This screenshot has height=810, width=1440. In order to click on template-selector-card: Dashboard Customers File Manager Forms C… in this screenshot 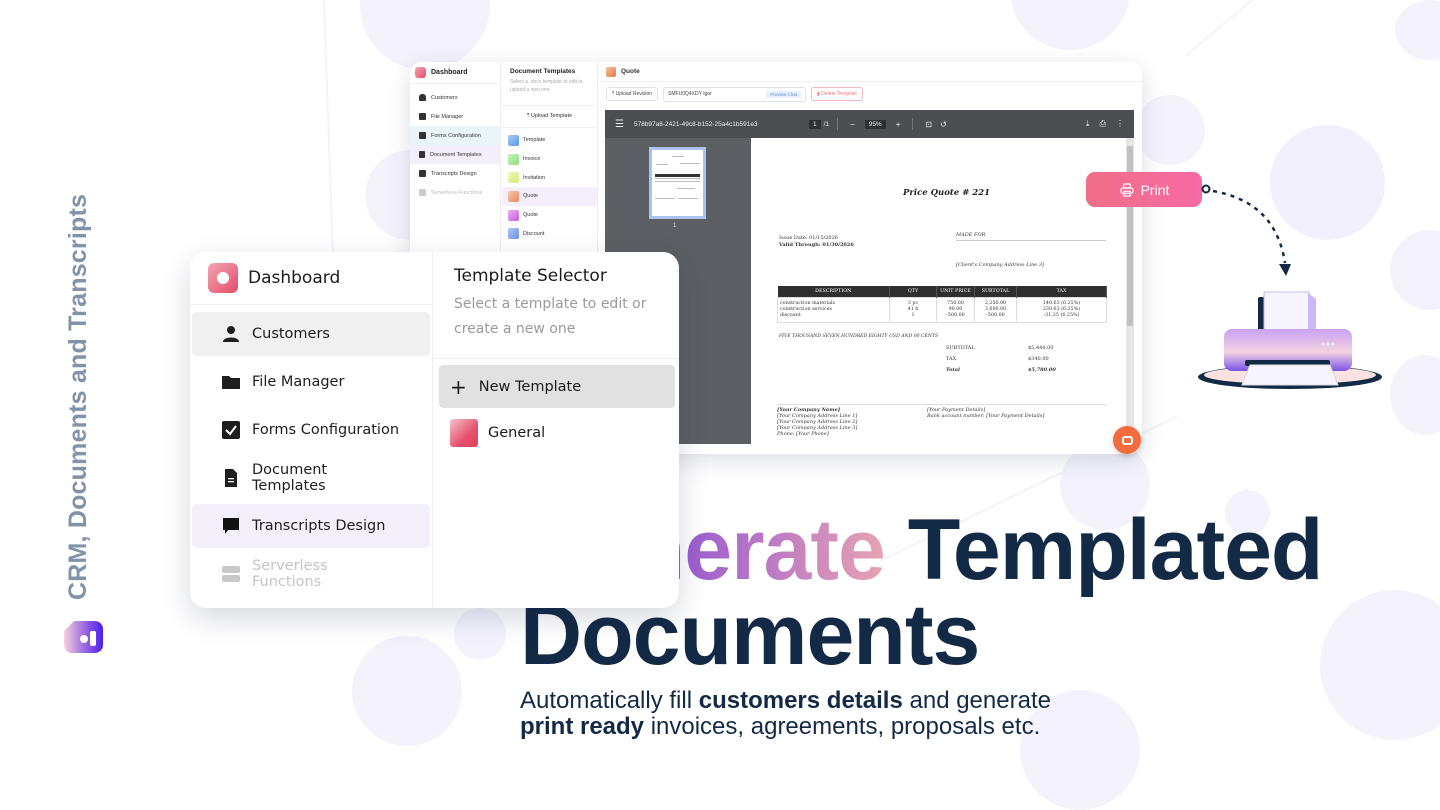, I will do `click(434, 430)`.